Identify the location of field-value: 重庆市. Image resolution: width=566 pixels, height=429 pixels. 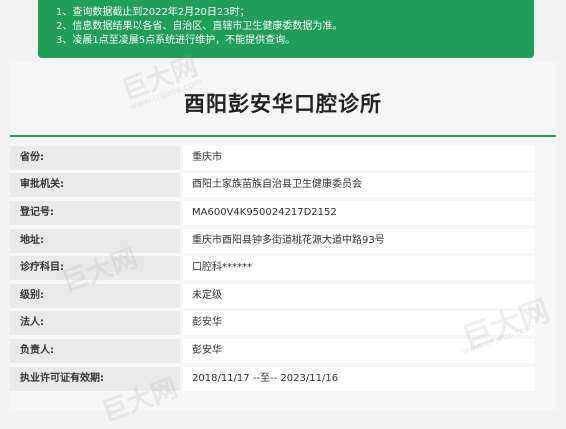
(359, 157).